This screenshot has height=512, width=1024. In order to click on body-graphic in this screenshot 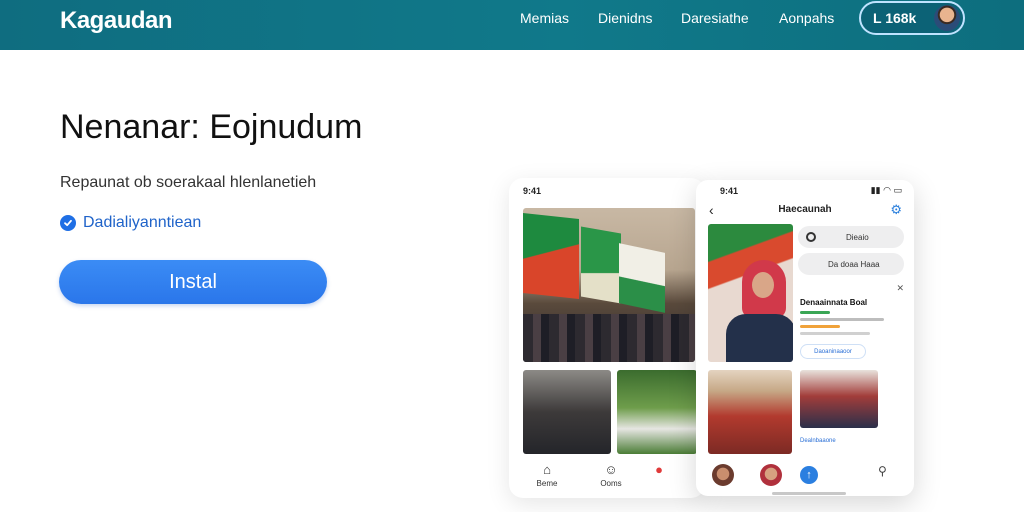, I will do `click(759, 338)`.